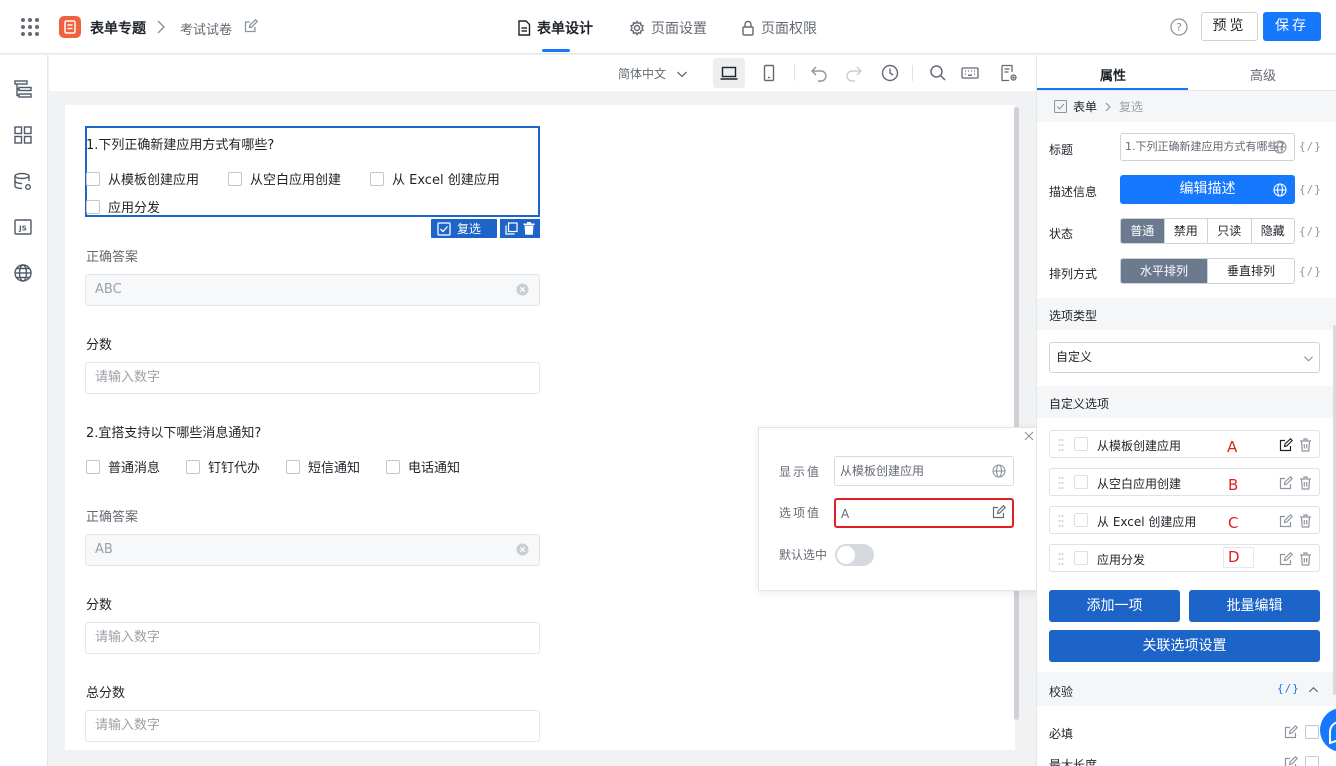  What do you see at coordinates (1312, 761) in the screenshot?
I see `max-length-checkbox` at bounding box center [1312, 761].